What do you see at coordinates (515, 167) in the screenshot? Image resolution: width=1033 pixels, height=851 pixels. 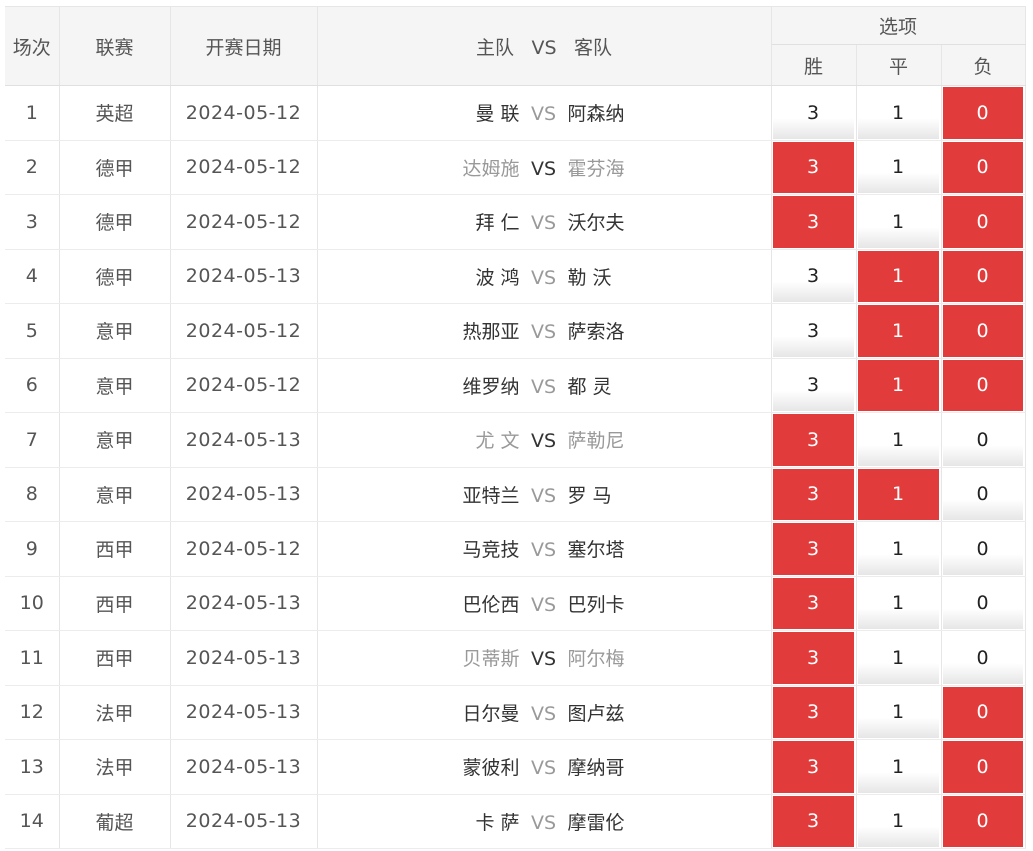 I see `table-row: 2 德甲 2024-05-12 达姆施 VS 霍芬海 3 1 0` at bounding box center [515, 167].